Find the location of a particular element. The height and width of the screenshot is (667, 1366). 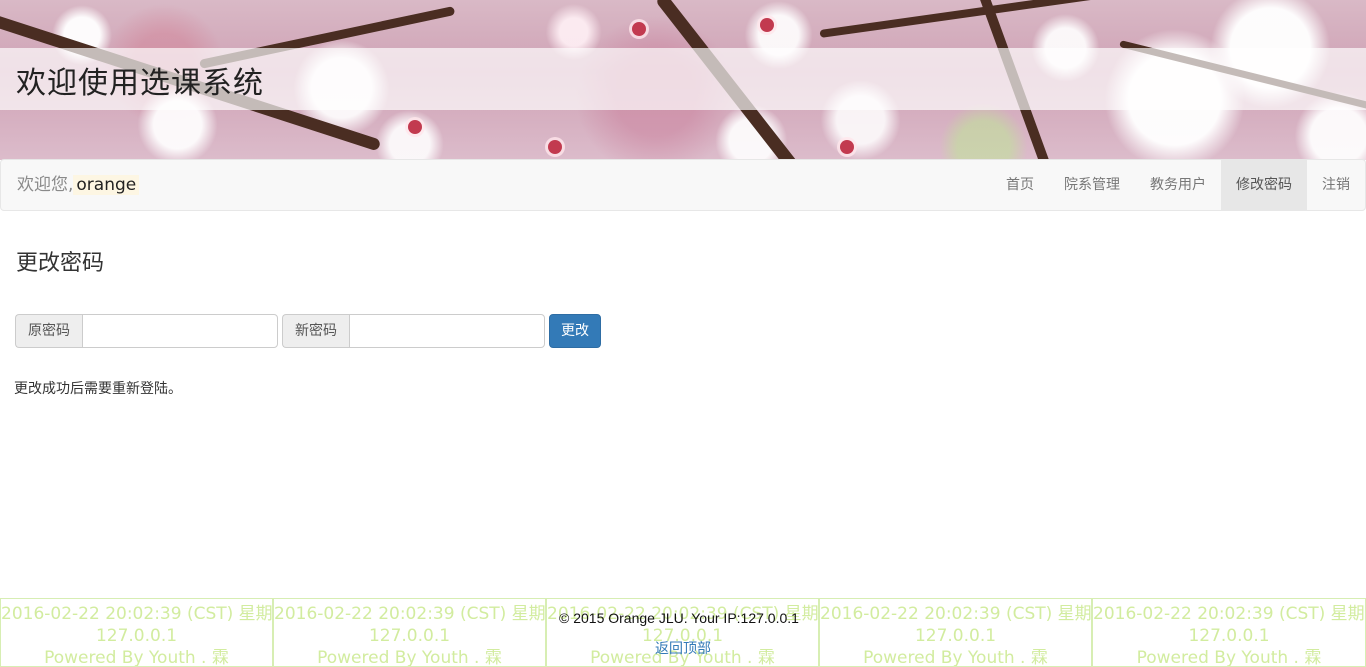

change-password-button: 更改 is located at coordinates (575, 331).